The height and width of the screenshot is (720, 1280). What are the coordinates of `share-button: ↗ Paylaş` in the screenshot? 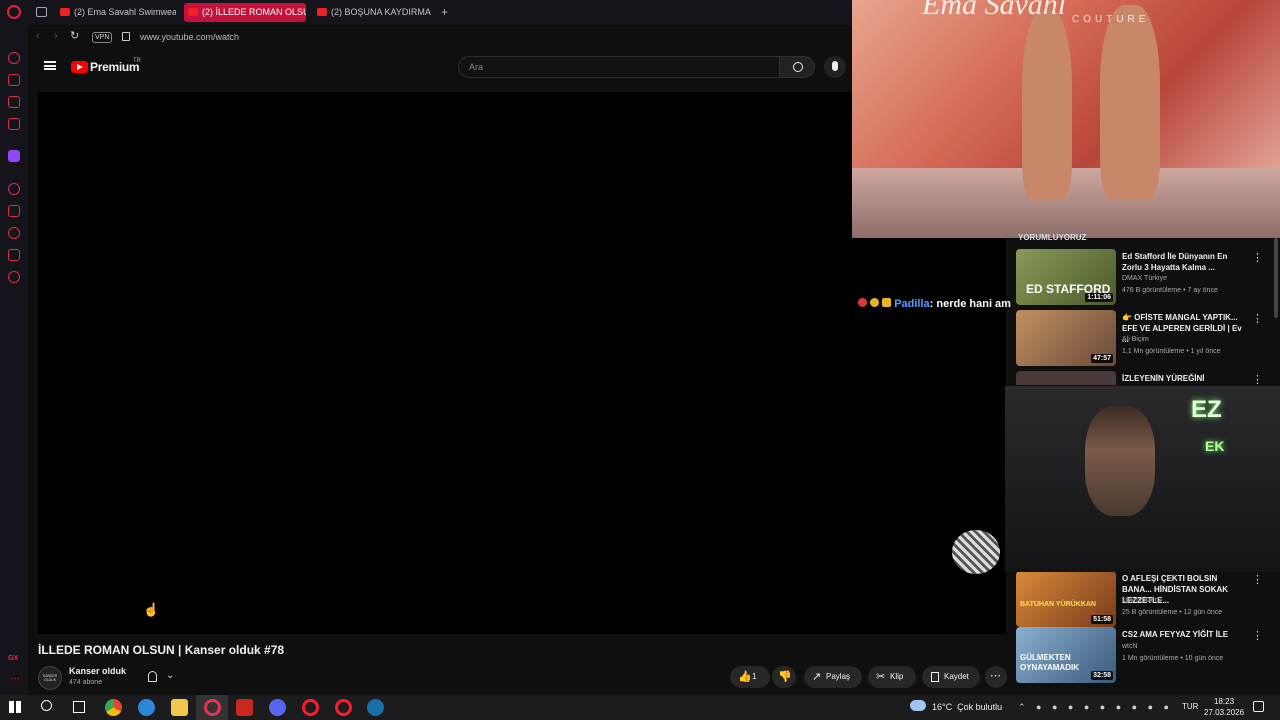 It's located at (833, 677).